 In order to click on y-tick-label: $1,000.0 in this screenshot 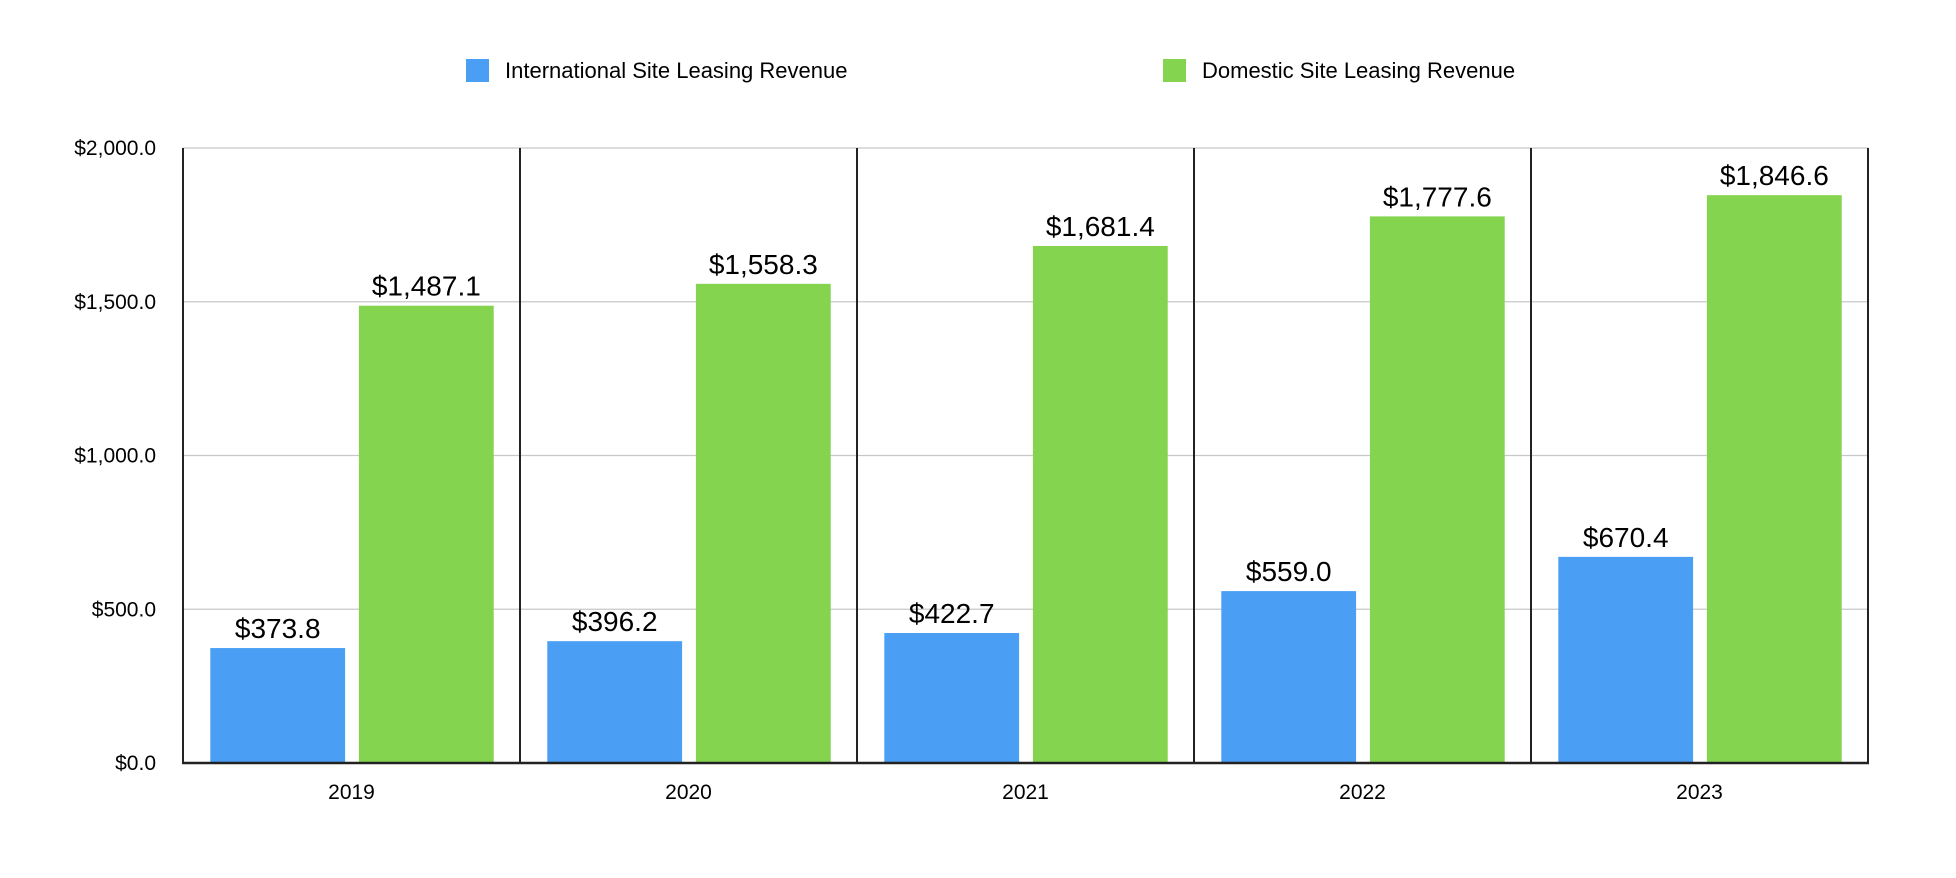, I will do `click(115, 456)`.